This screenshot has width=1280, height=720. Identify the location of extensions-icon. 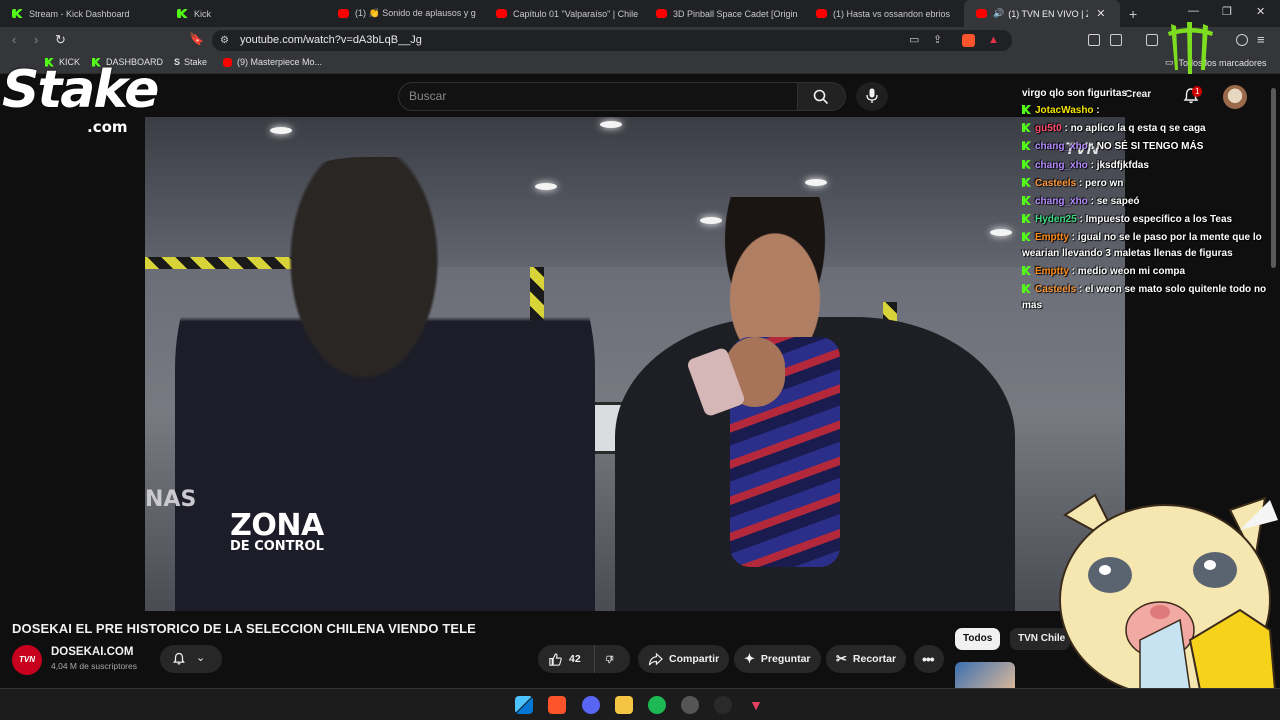
(1094, 40).